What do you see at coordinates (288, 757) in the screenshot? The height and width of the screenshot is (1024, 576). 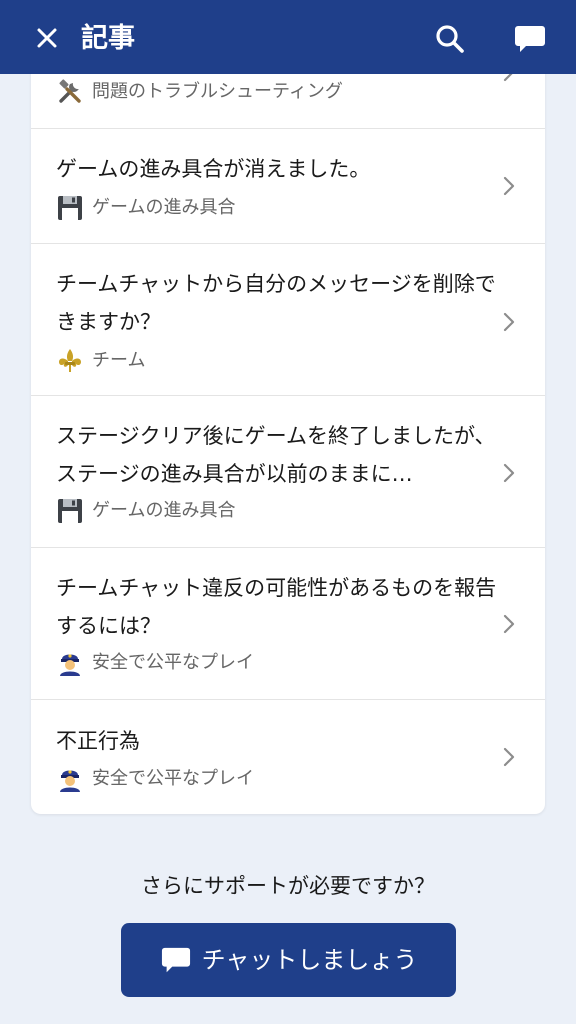 I see `article-row: 不正行為 安全で公平なプレイ` at bounding box center [288, 757].